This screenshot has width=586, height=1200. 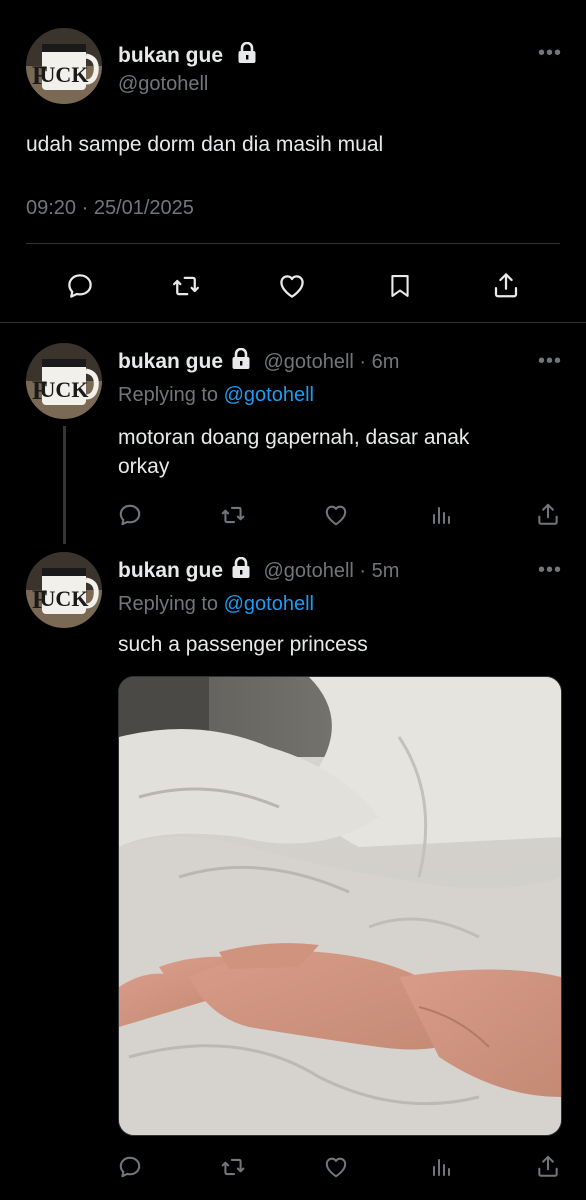 What do you see at coordinates (163, 84) in the screenshot?
I see `user-handle: @gotohell` at bounding box center [163, 84].